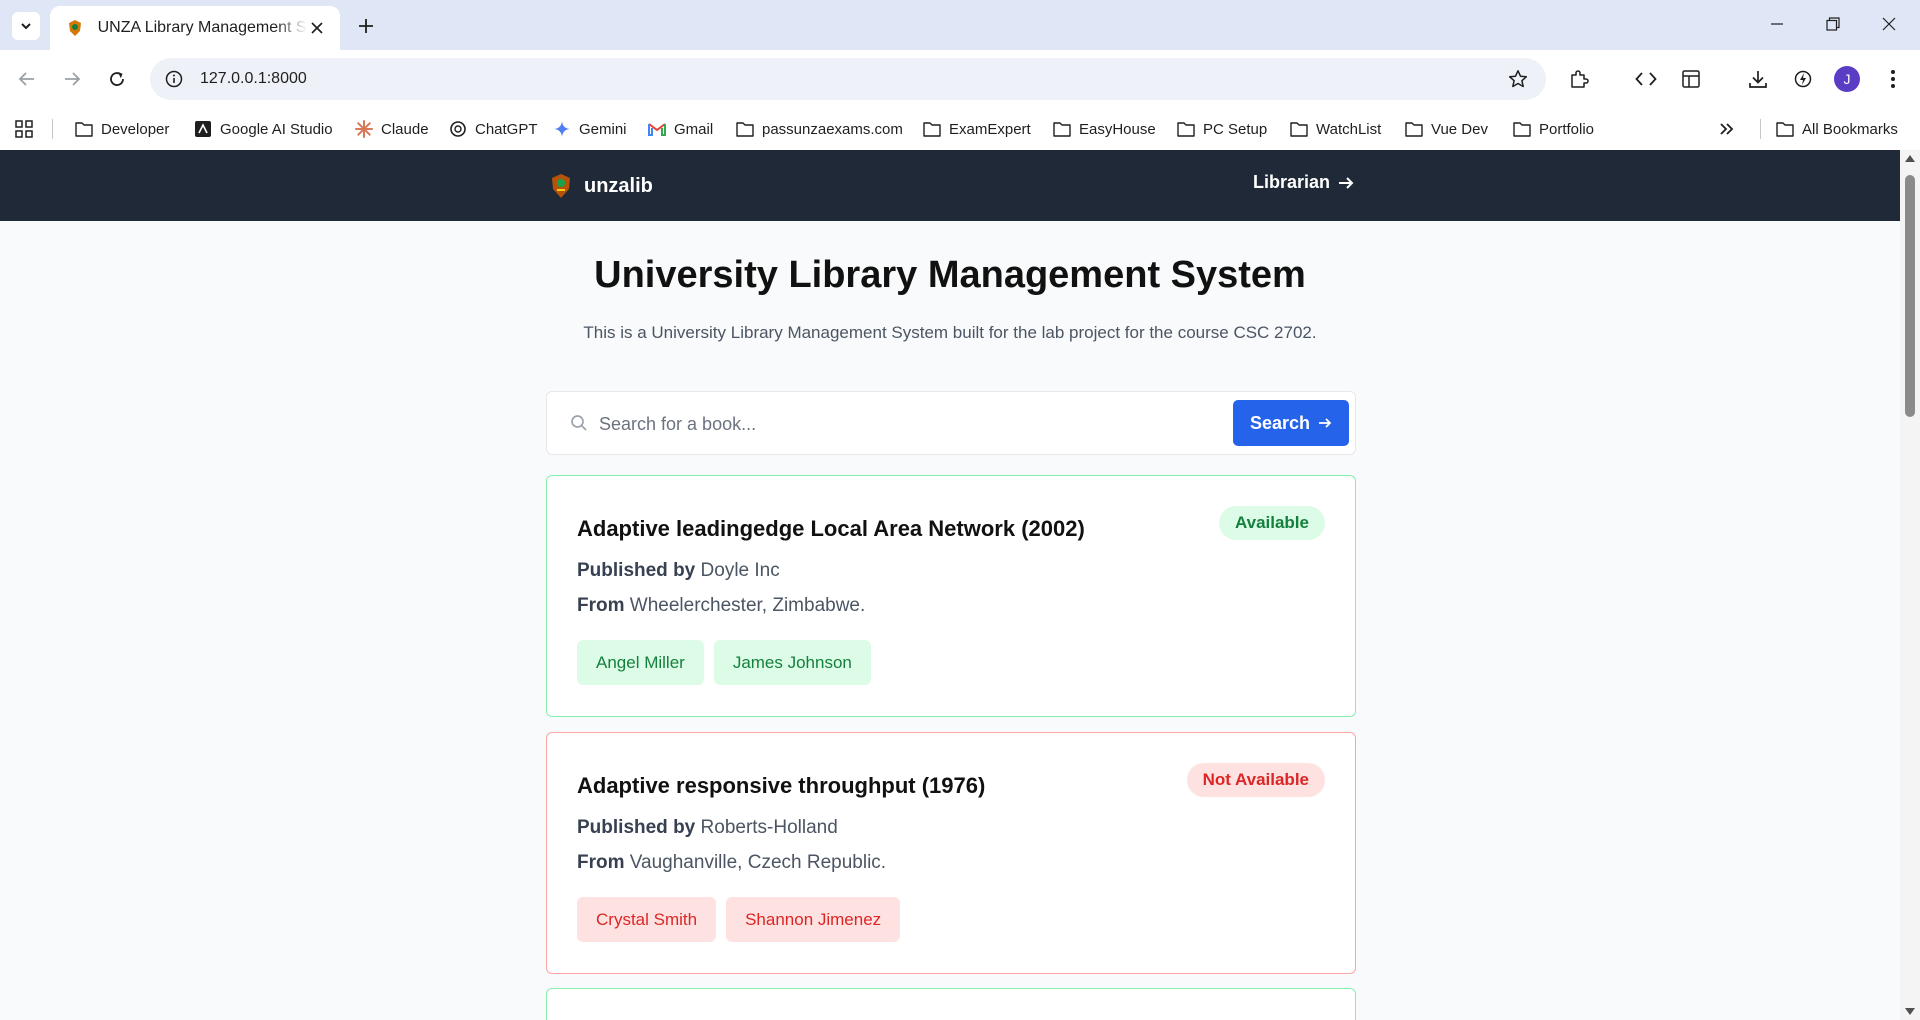 The height and width of the screenshot is (1020, 1920). I want to click on bookmark-passunzaexams: passunzaexams.com, so click(819, 129).